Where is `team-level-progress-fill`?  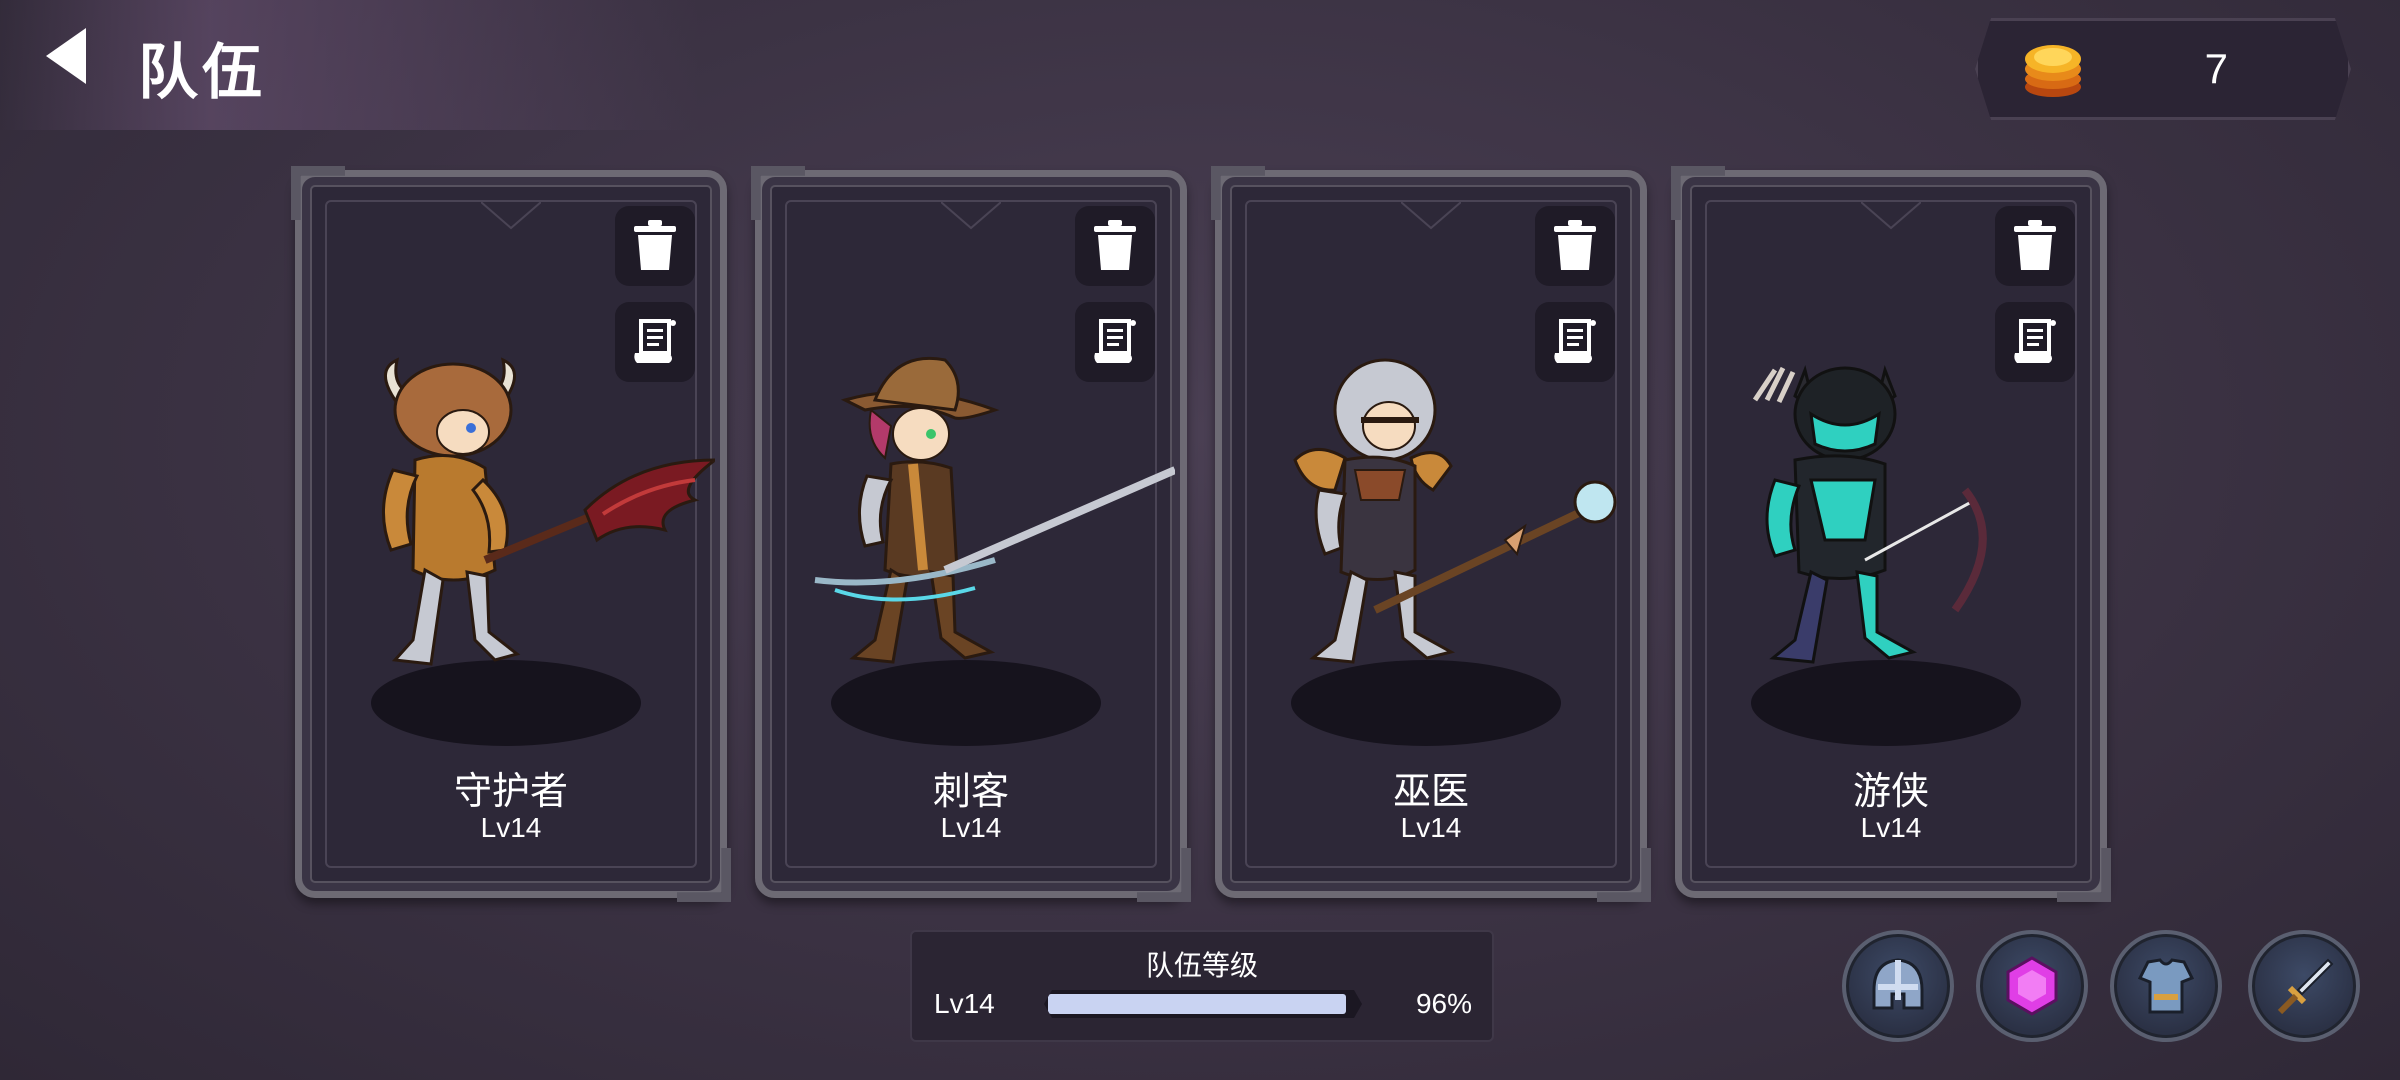 team-level-progress-fill is located at coordinates (1197, 1004).